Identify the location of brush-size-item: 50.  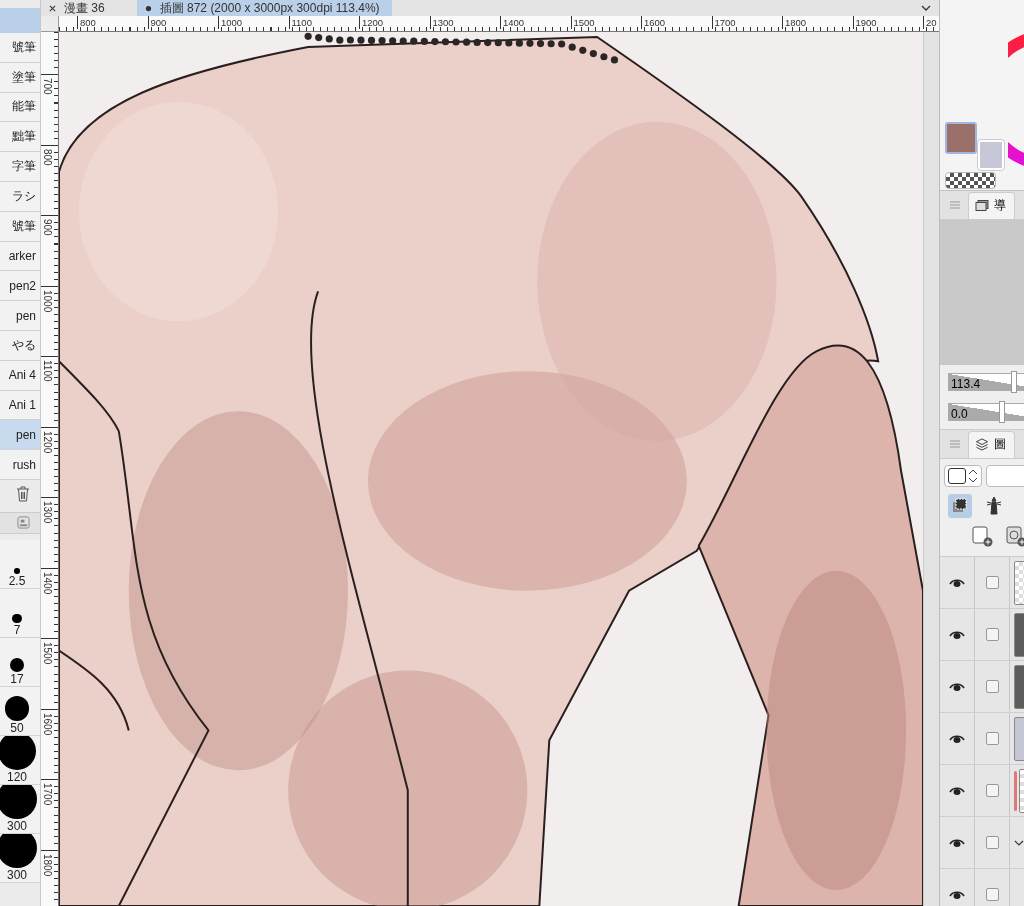
(20, 711).